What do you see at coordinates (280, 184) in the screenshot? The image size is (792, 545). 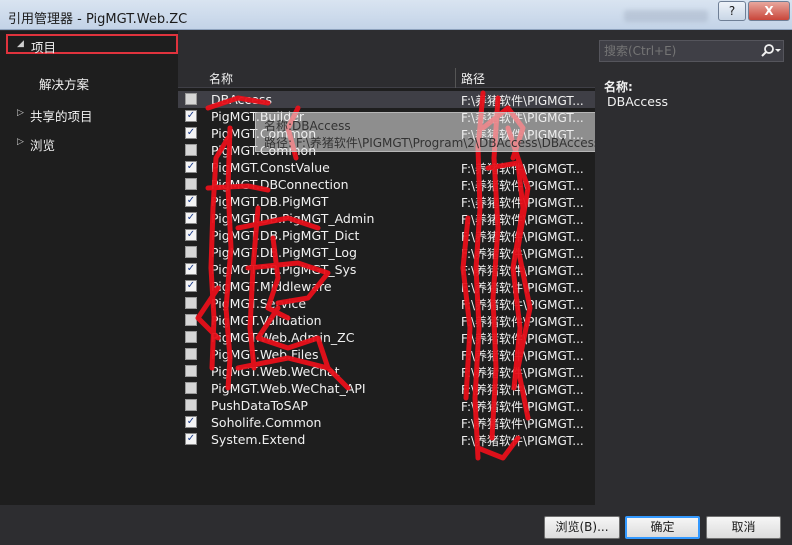 I see `row-name: PigMGT.DBConnection` at bounding box center [280, 184].